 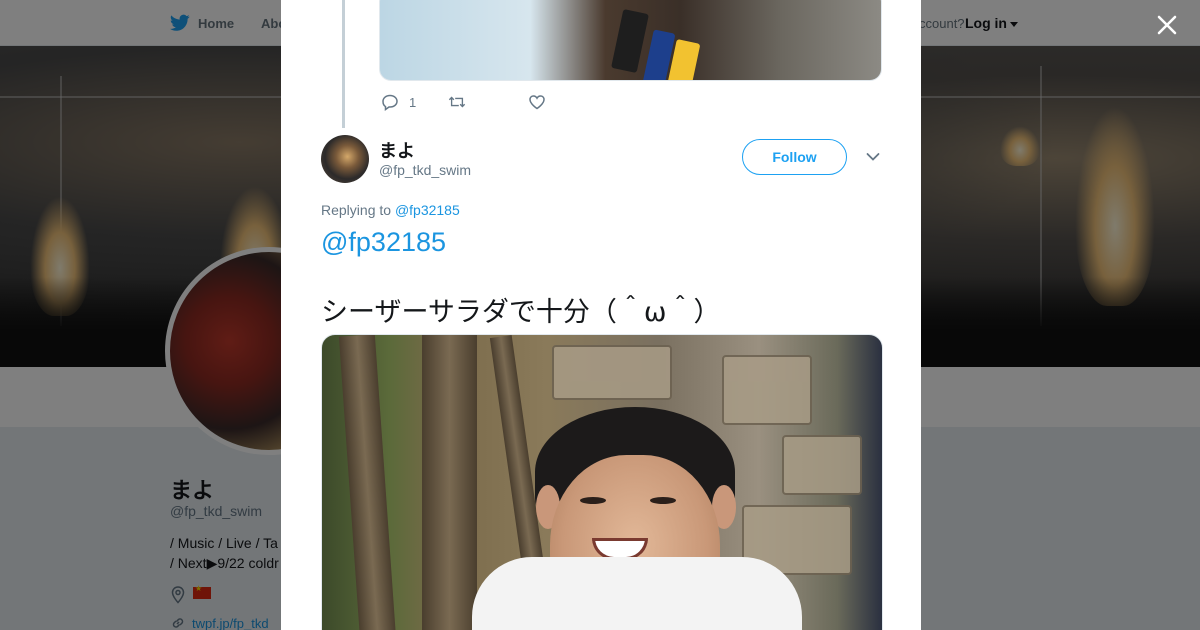 I want to click on author-name: まよ, so click(x=397, y=150).